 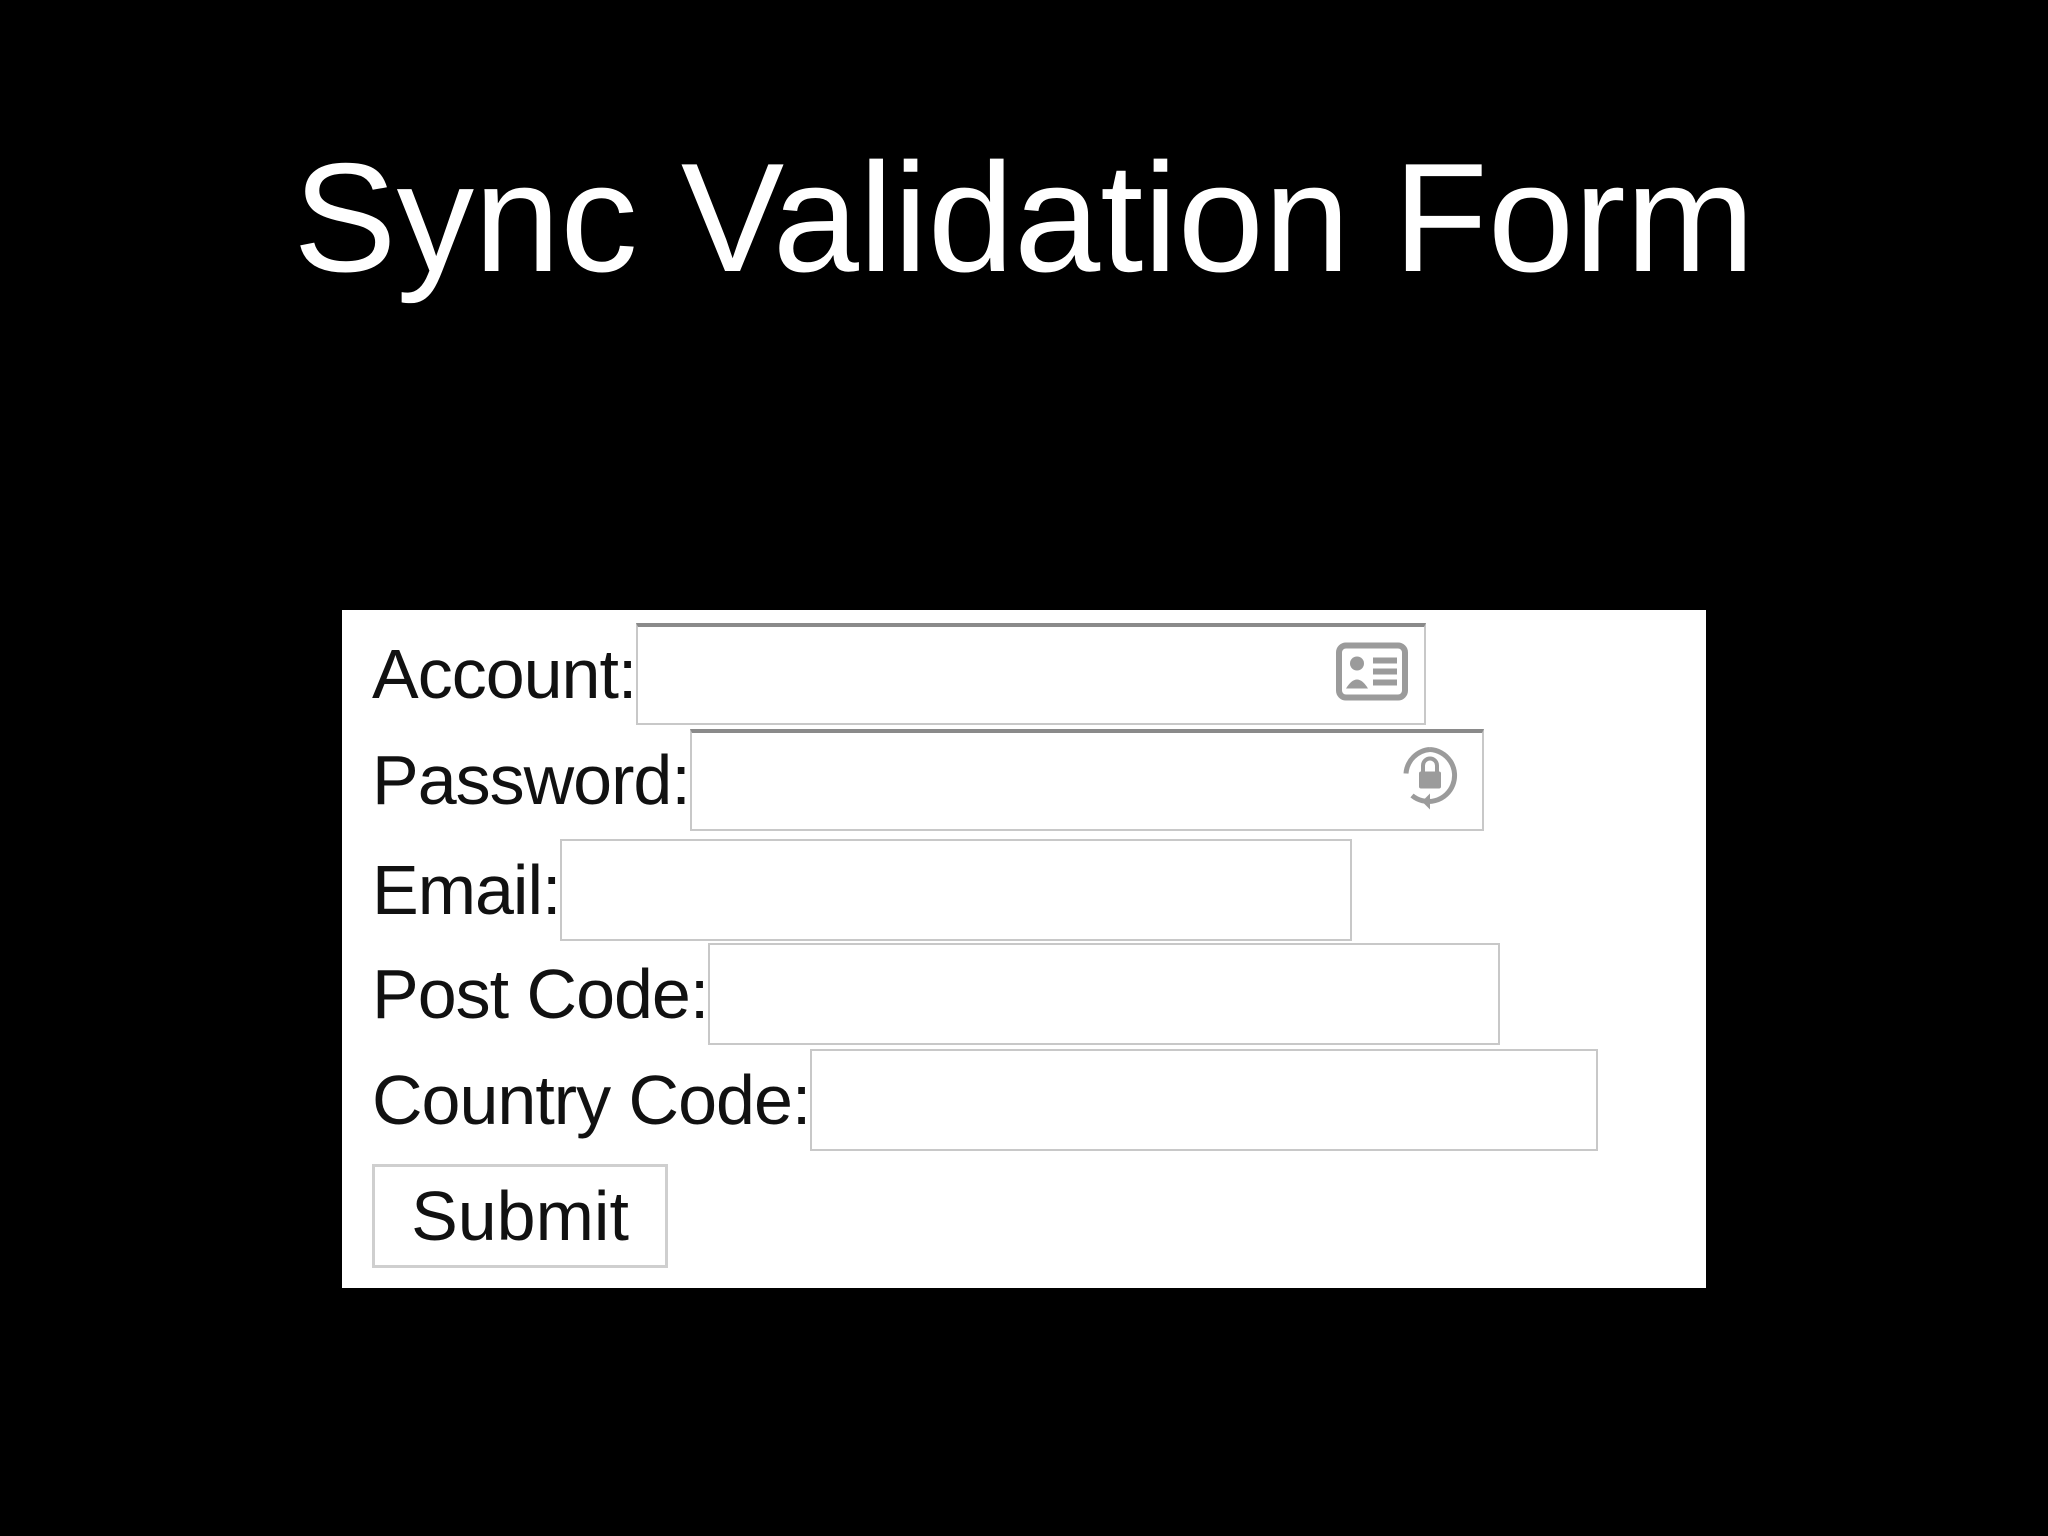 What do you see at coordinates (531, 780) in the screenshot?
I see `password-label: Password:` at bounding box center [531, 780].